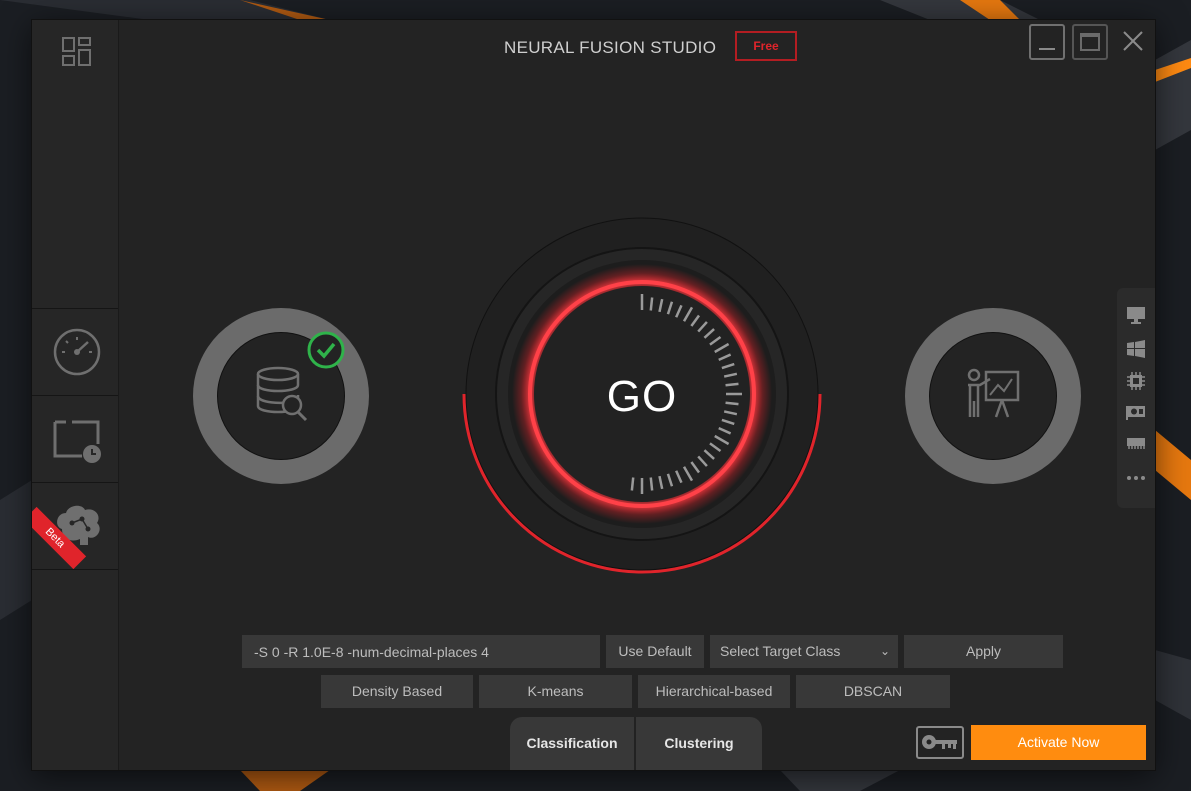 This screenshot has width=1191, height=791. I want to click on algorithm-density-based: Density Based, so click(397, 691).